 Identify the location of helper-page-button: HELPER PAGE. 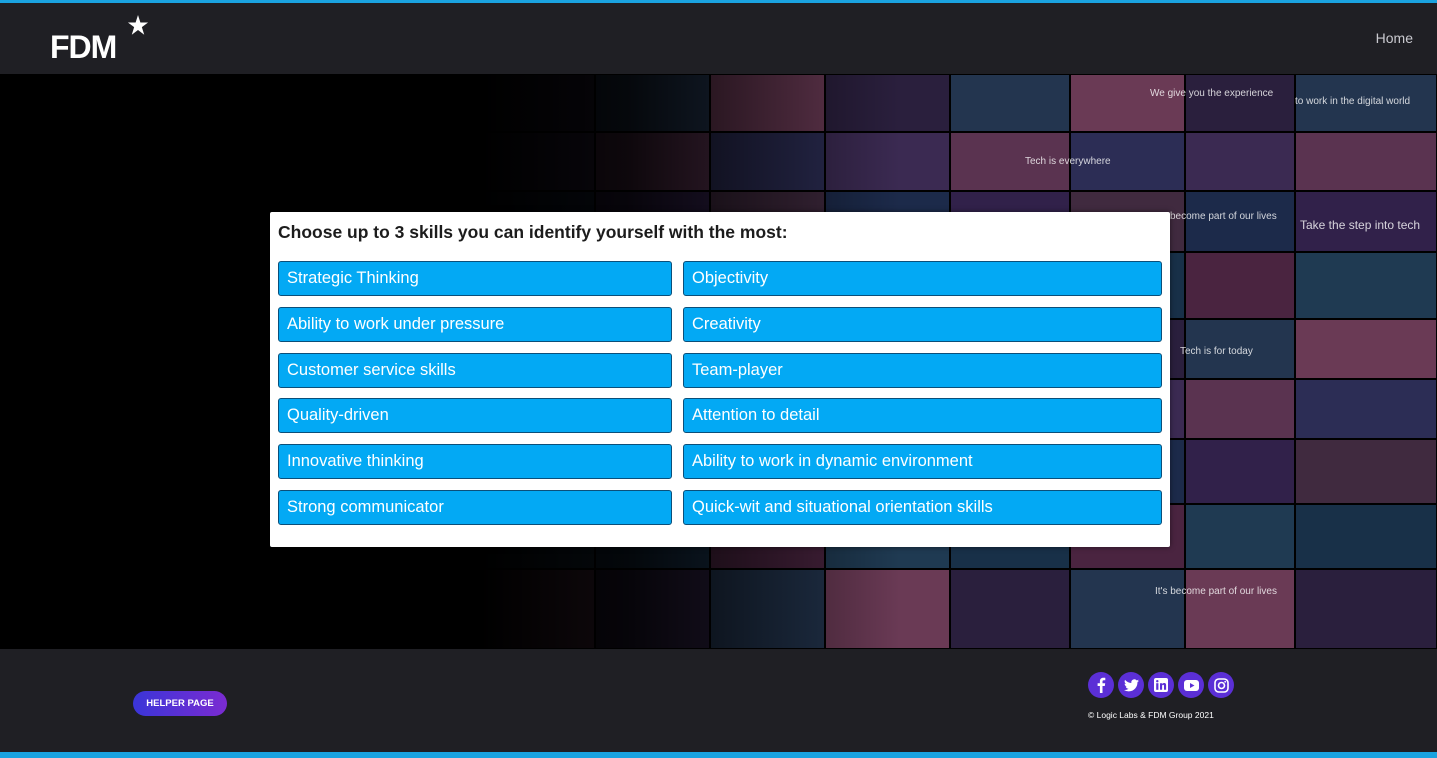
(180, 703).